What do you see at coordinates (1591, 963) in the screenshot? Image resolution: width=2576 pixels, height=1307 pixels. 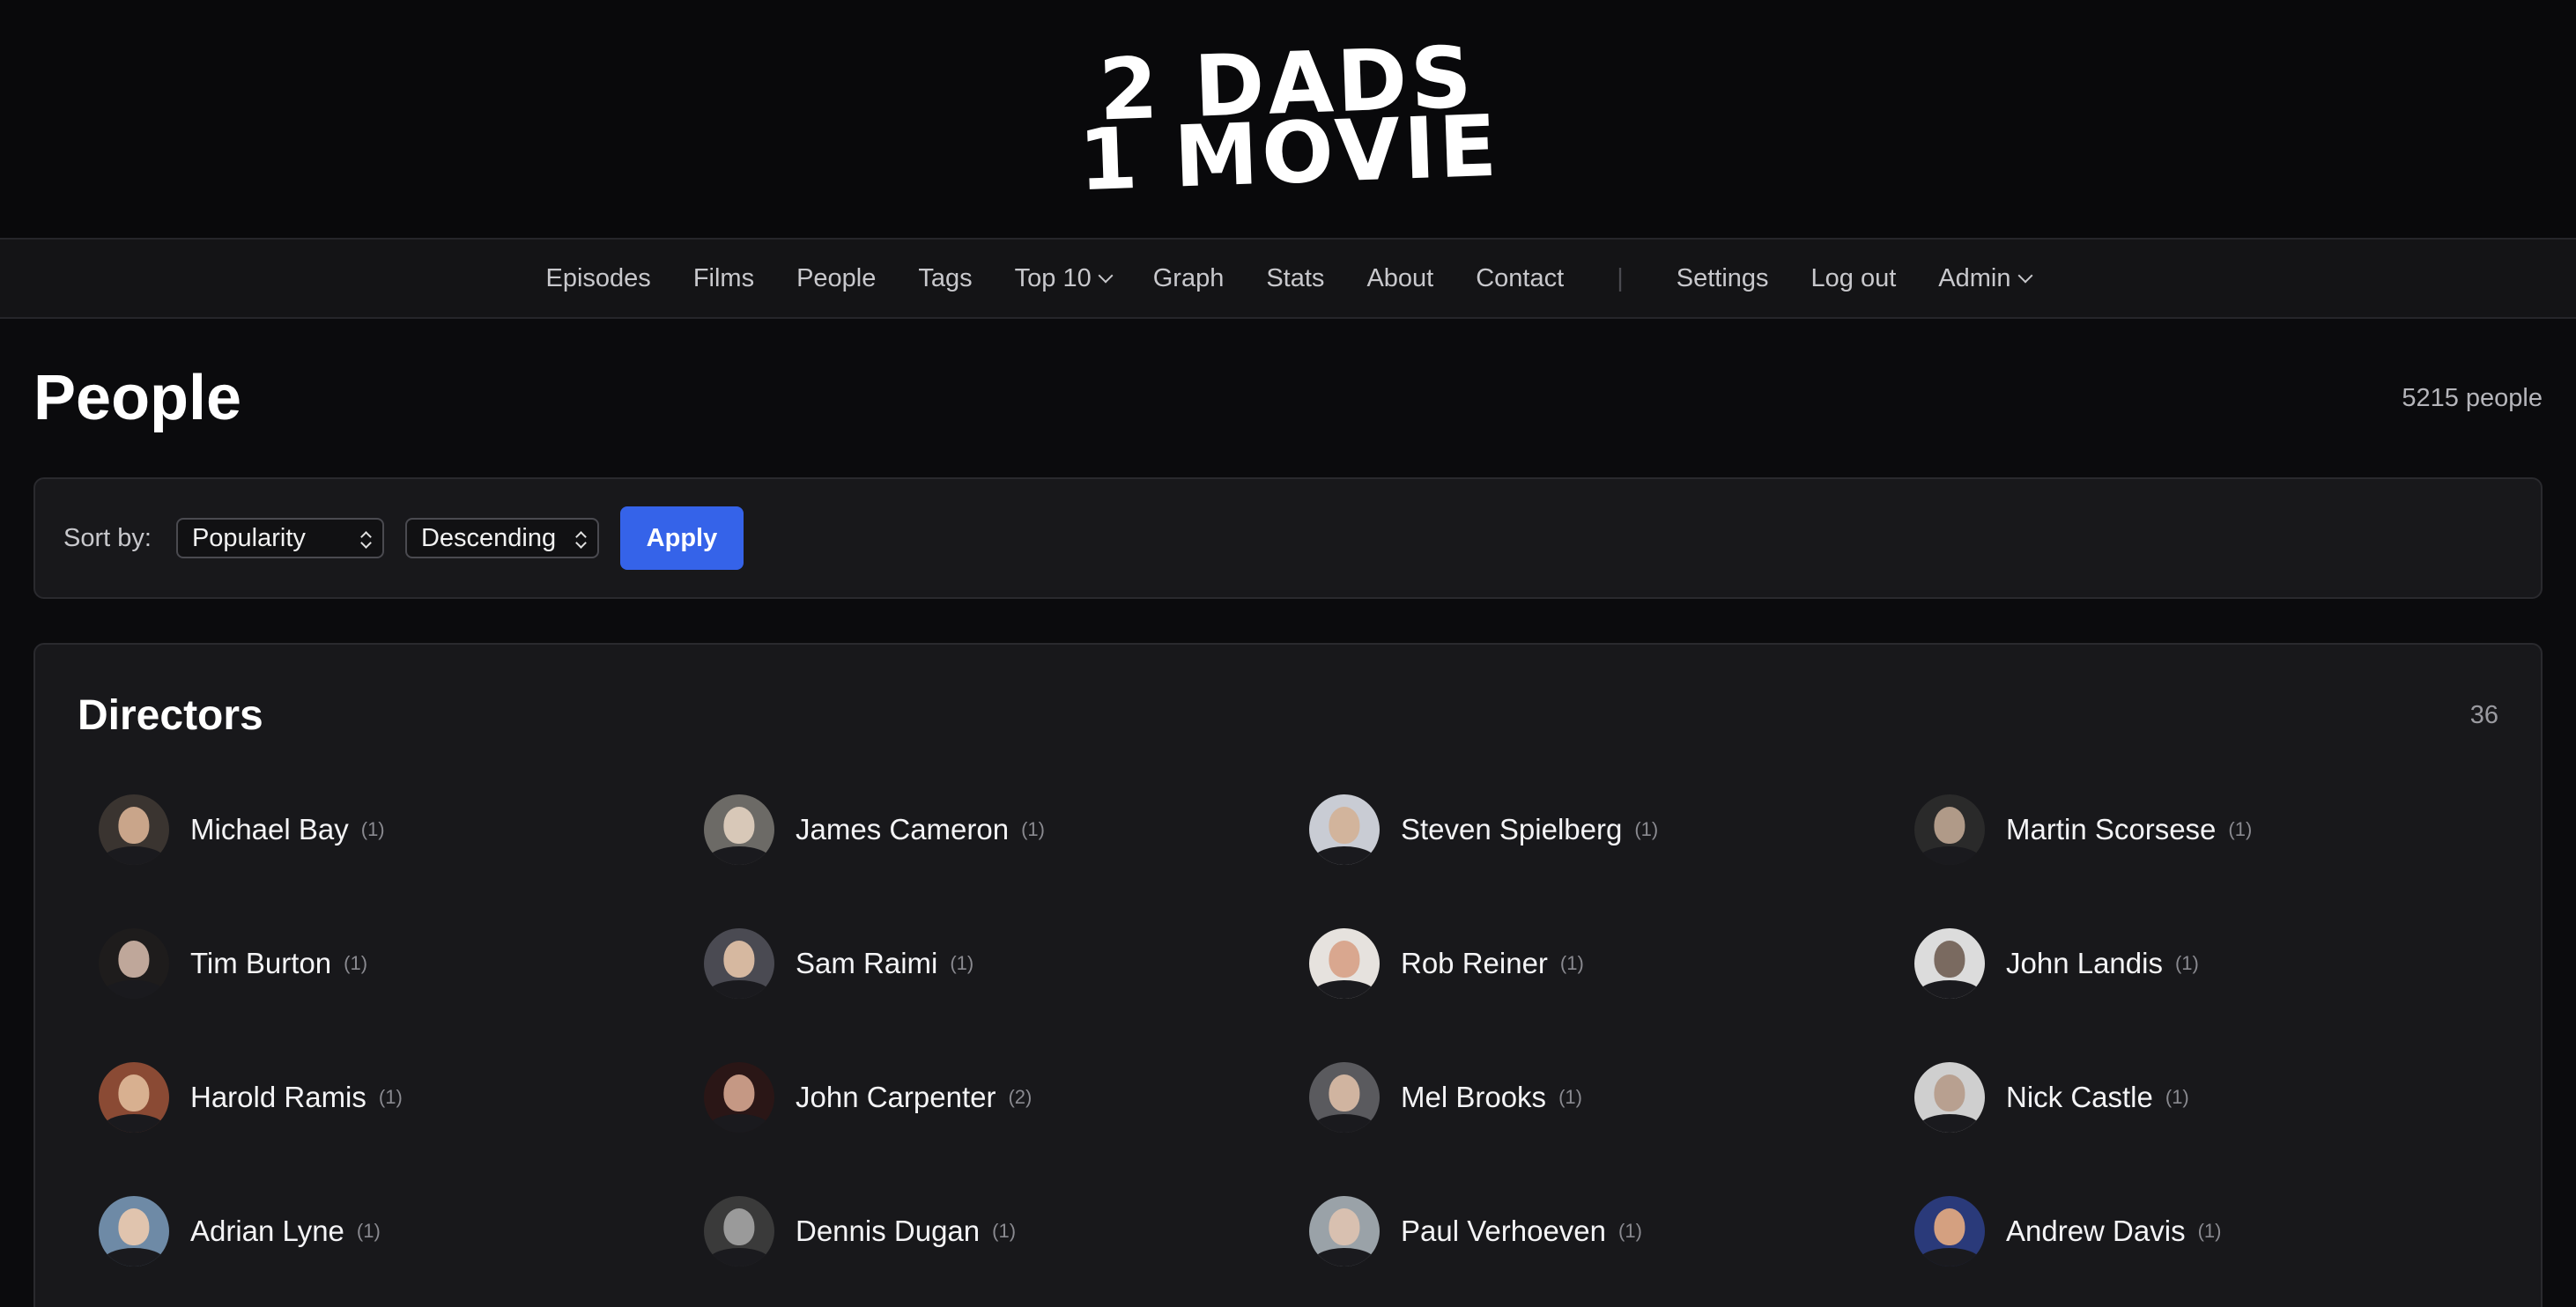 I see `person-item: Rob Reiner (1)` at bounding box center [1591, 963].